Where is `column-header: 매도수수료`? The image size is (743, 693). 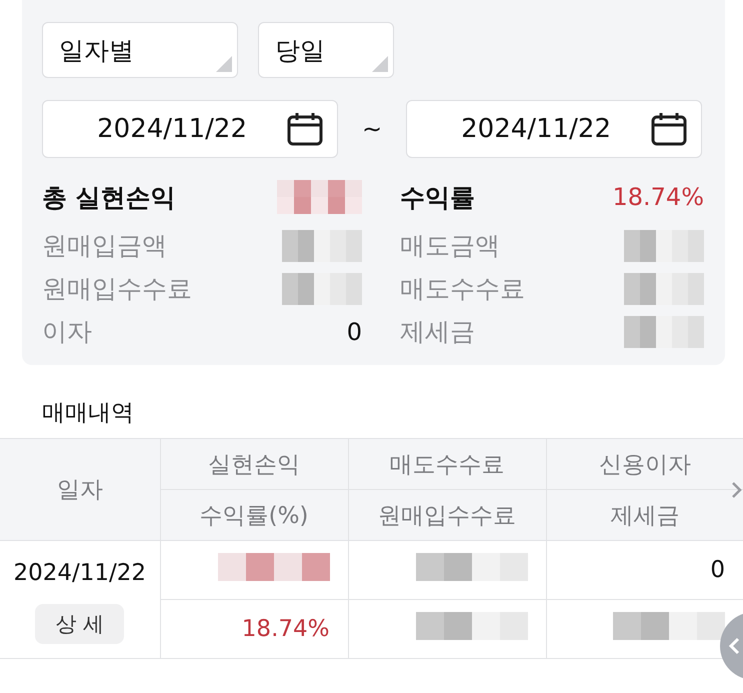 column-header: 매도수수료 is located at coordinates (447, 464).